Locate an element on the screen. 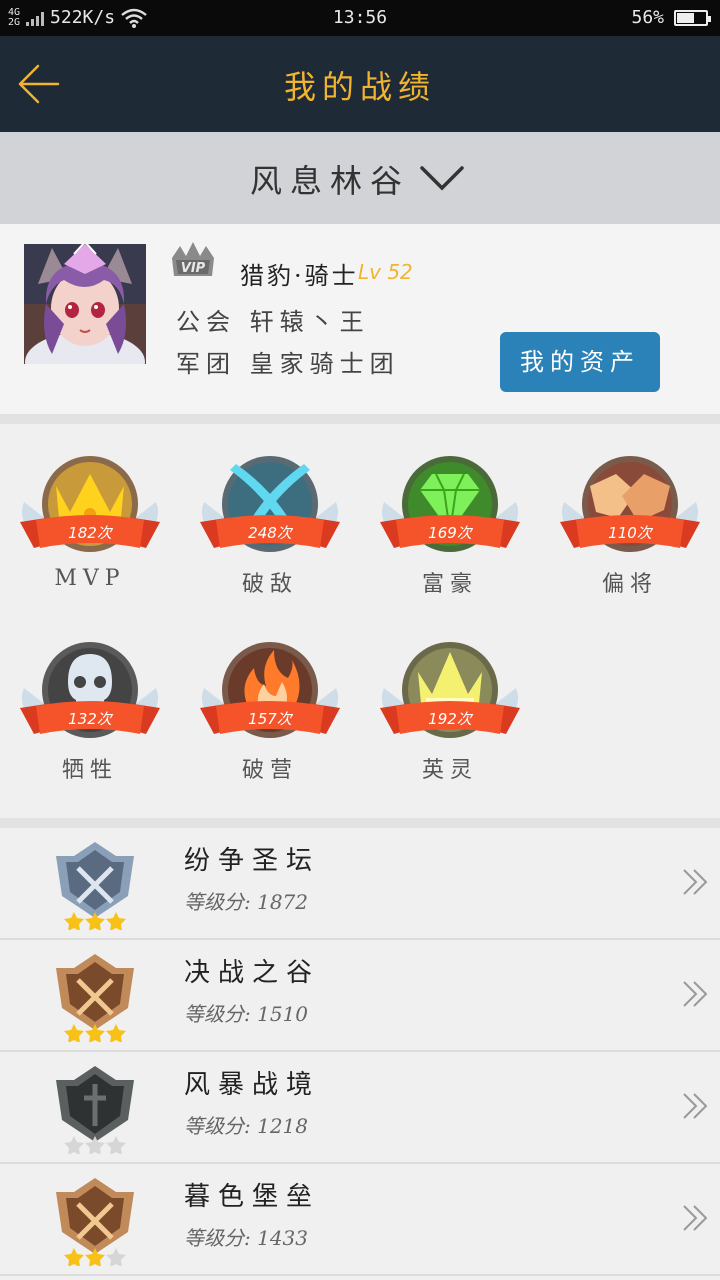 This screenshot has width=720, height=1280. map-score: 等级分: 1218 is located at coordinates (246, 1126).